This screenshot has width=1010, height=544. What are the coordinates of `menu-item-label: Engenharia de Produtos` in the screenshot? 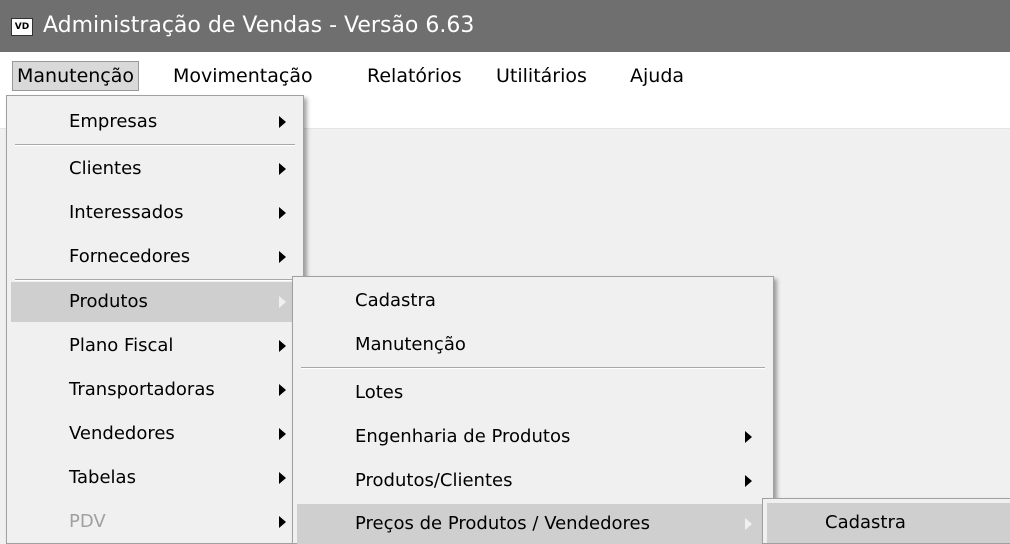 It's located at (463, 436).